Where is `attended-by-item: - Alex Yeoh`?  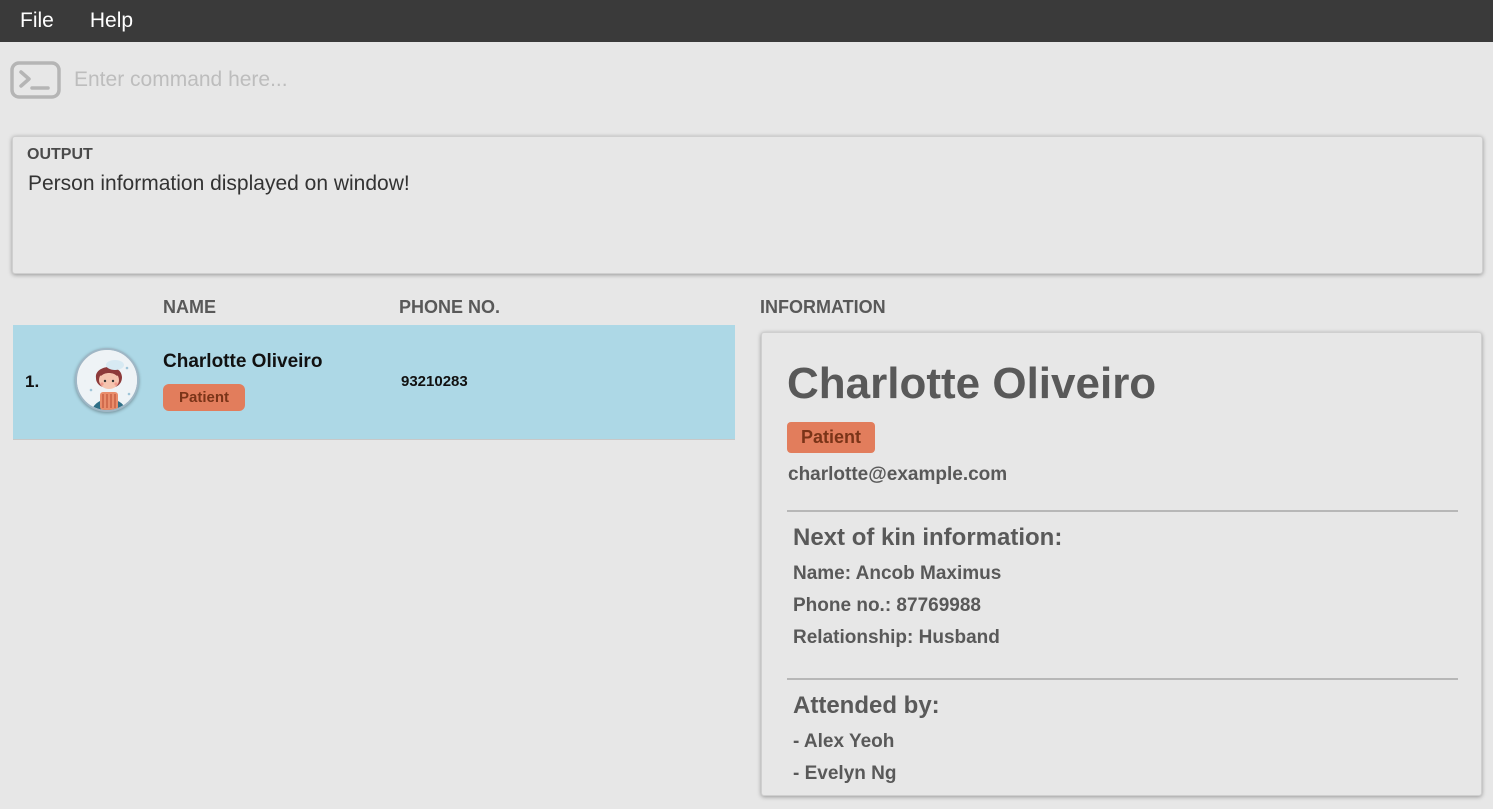
attended-by-item: - Alex Yeoh is located at coordinates (844, 741).